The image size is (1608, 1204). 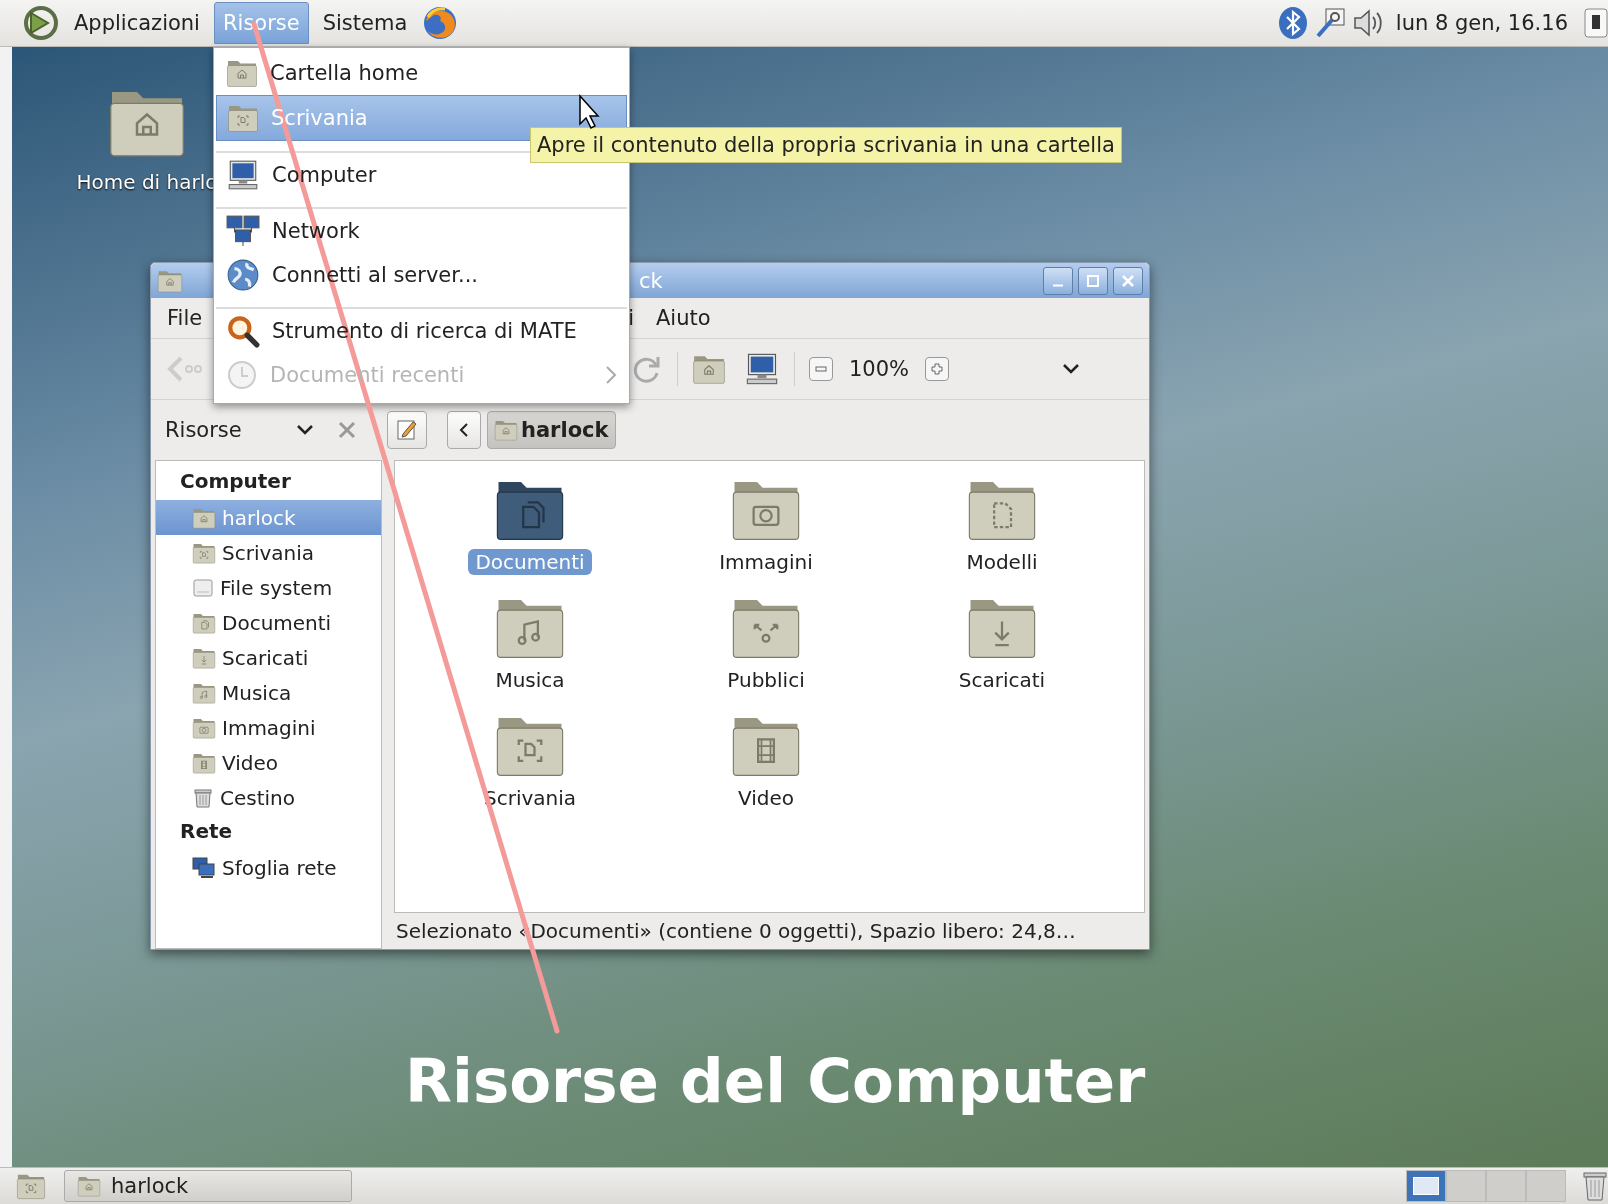 I want to click on mouse-pointer-icon, so click(x=589, y=111).